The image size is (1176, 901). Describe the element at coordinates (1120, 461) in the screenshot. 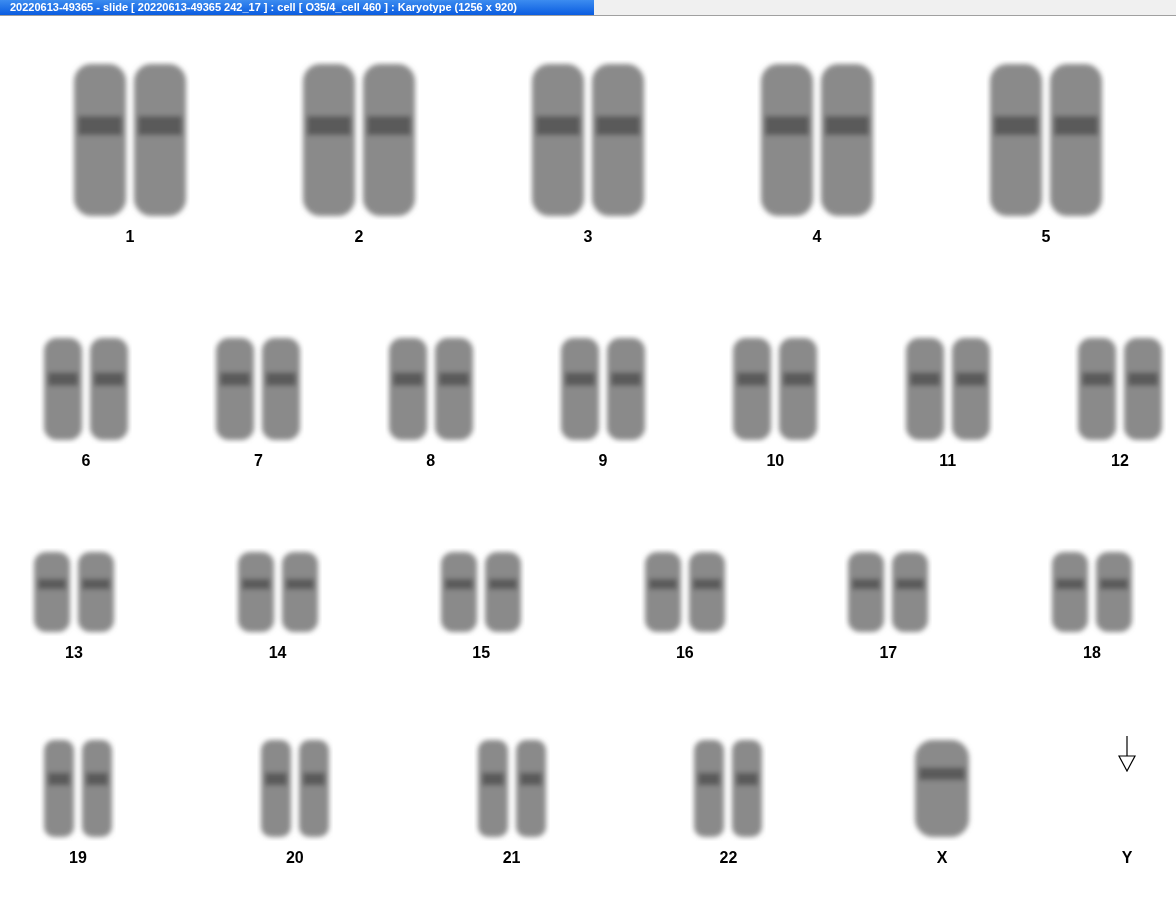

I see `chromosome-label: 12` at that location.